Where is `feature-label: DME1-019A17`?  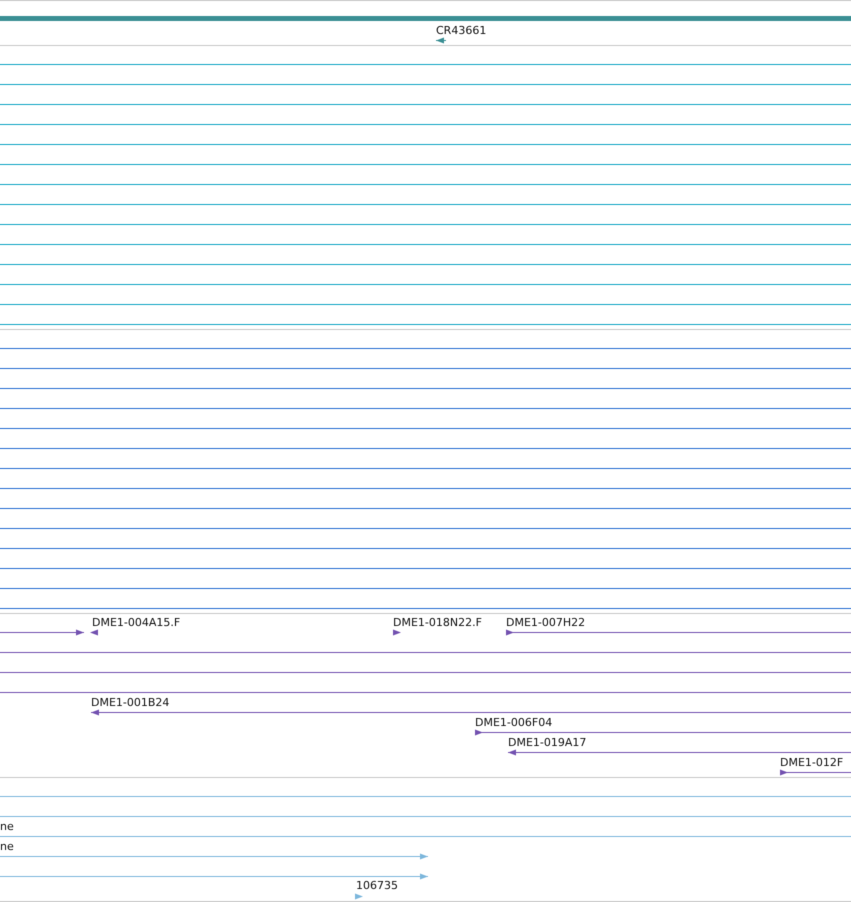 feature-label: DME1-019A17 is located at coordinates (547, 742).